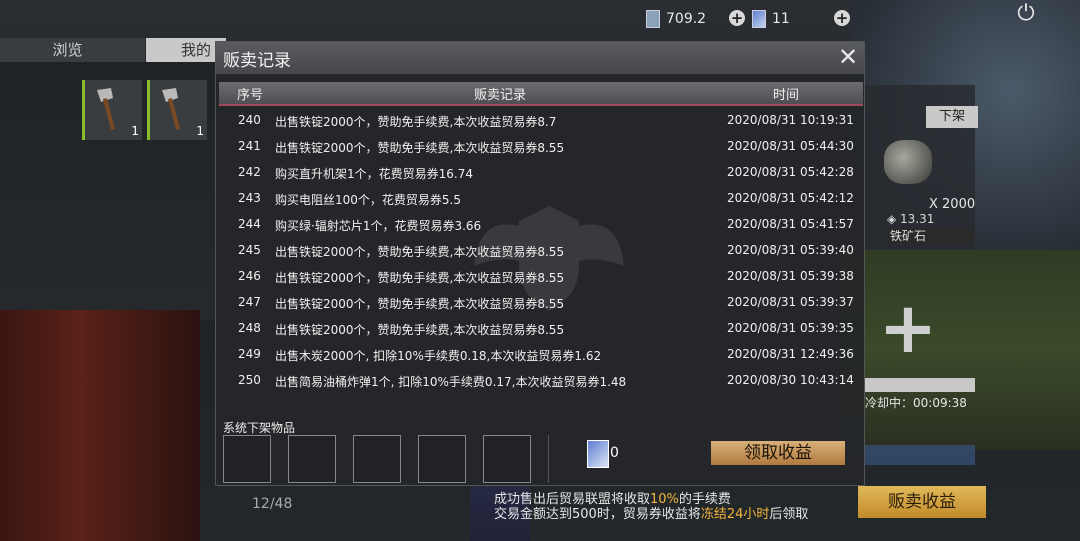  Describe the element at coordinates (272, 504) in the screenshot. I see `page-count: 12/48` at that location.